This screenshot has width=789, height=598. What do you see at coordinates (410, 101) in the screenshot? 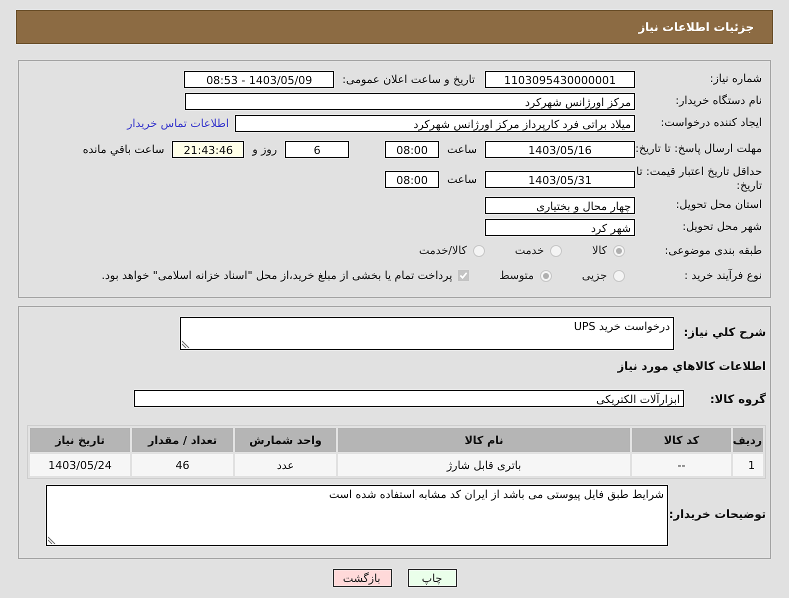
I see `buyer-org-field: مرکز اورژانس شهرکرد` at bounding box center [410, 101].